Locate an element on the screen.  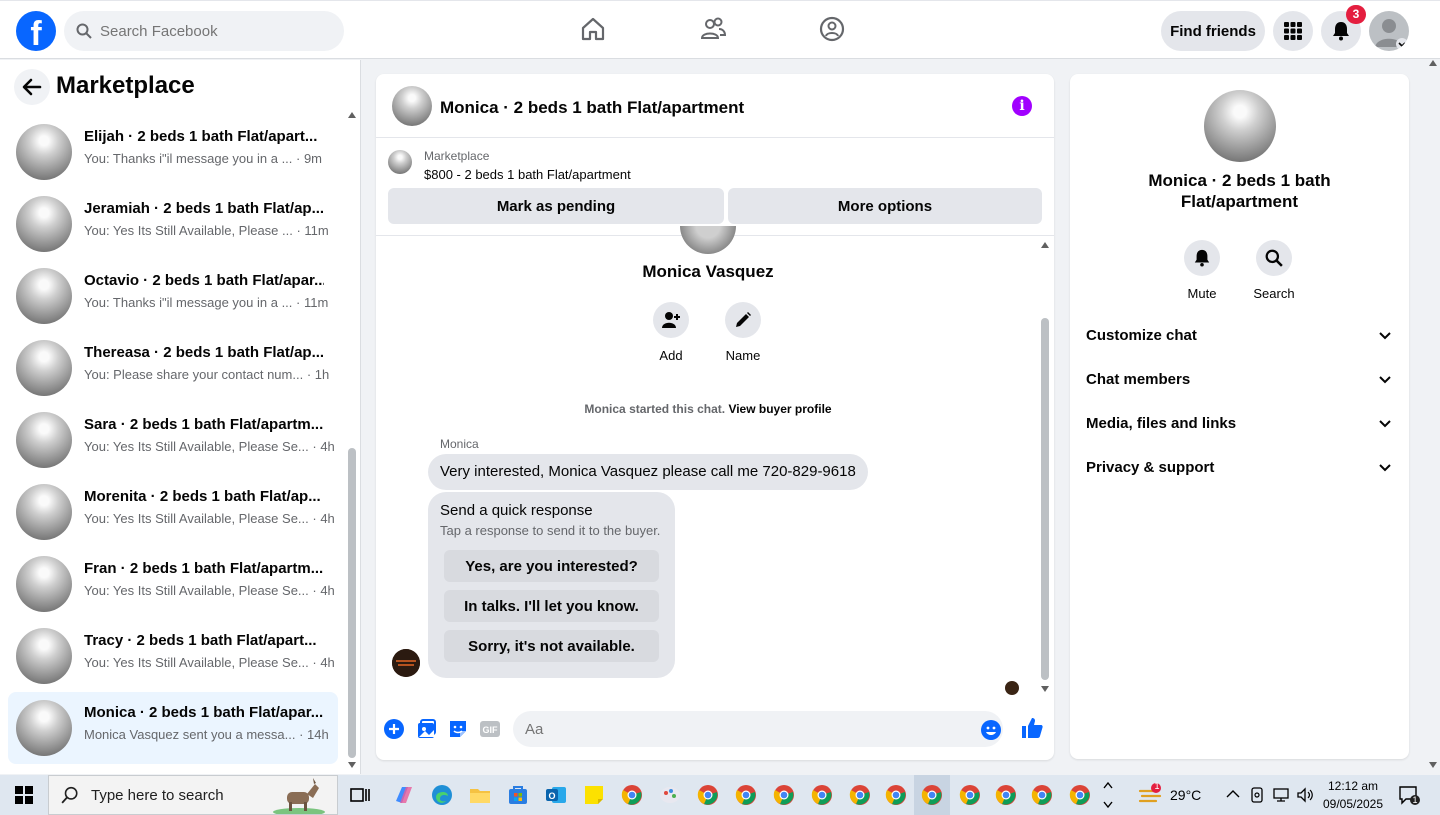
customize-chat-row: Customize chat is located at coordinates (1239, 336).